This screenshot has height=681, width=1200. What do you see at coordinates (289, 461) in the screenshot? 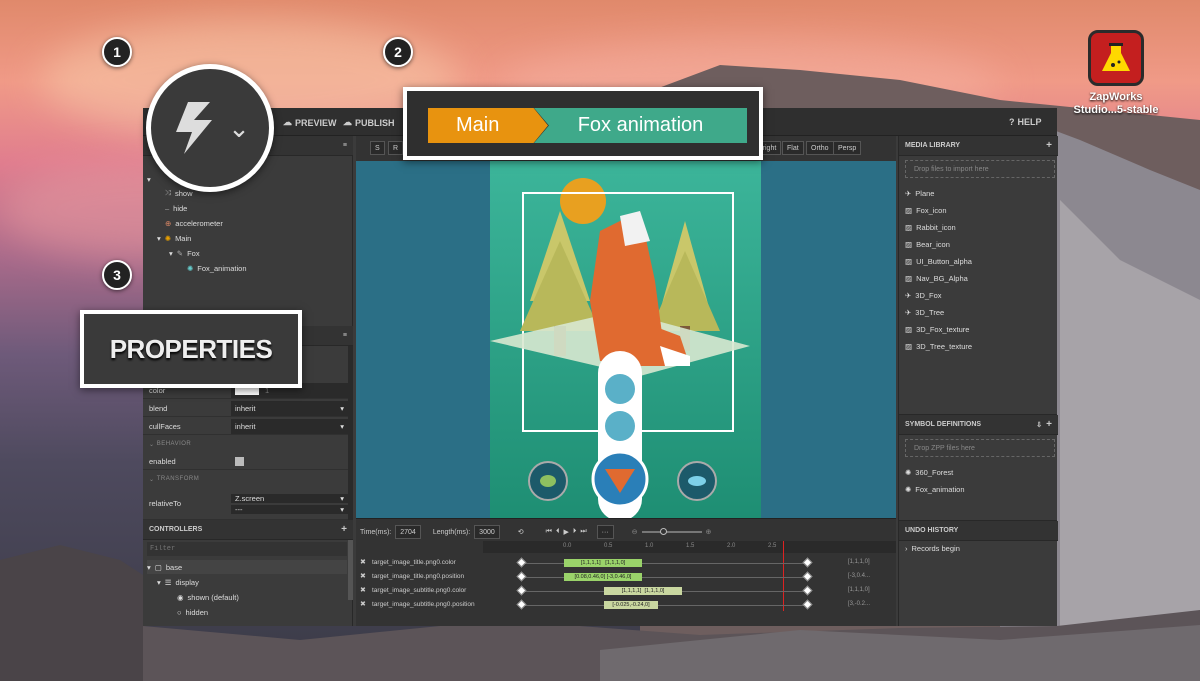
I see `enabled-checkbox` at bounding box center [289, 461].